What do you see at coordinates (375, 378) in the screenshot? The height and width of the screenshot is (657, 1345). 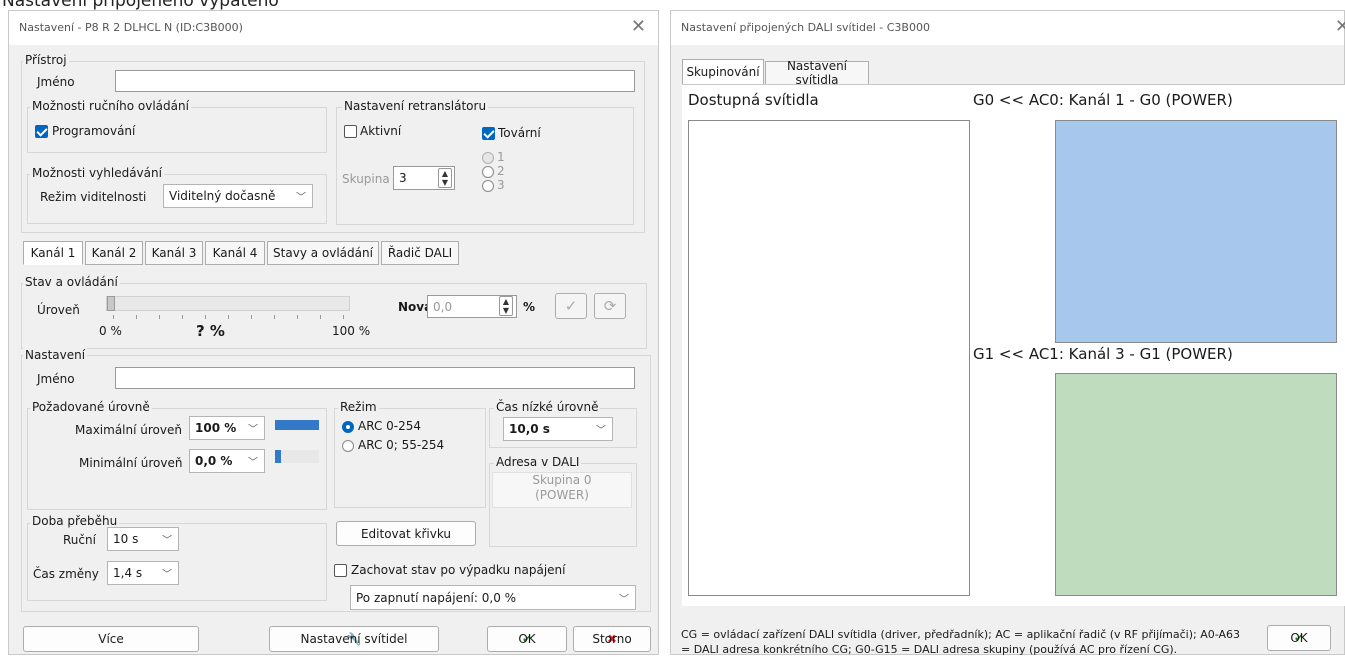 I see `channel-name-input` at bounding box center [375, 378].